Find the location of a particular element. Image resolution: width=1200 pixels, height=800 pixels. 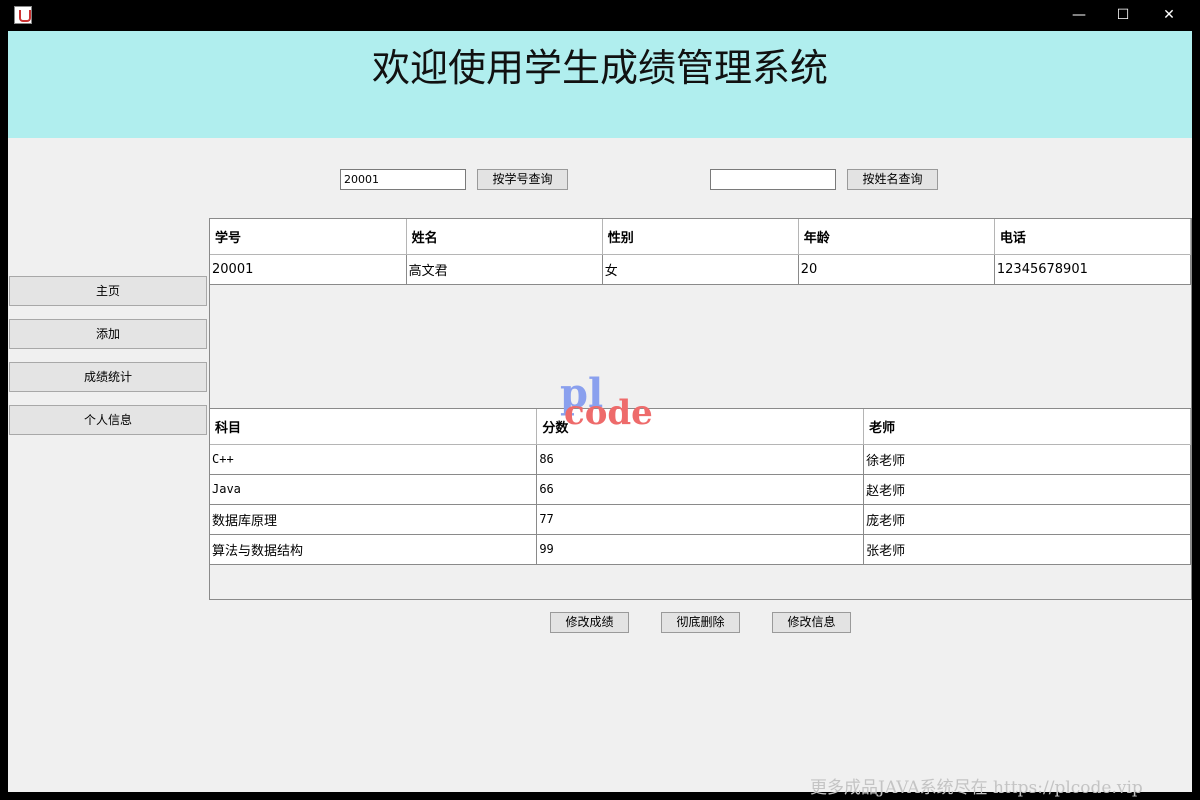

title-bar: — ☐ ✕ is located at coordinates (600, 15).